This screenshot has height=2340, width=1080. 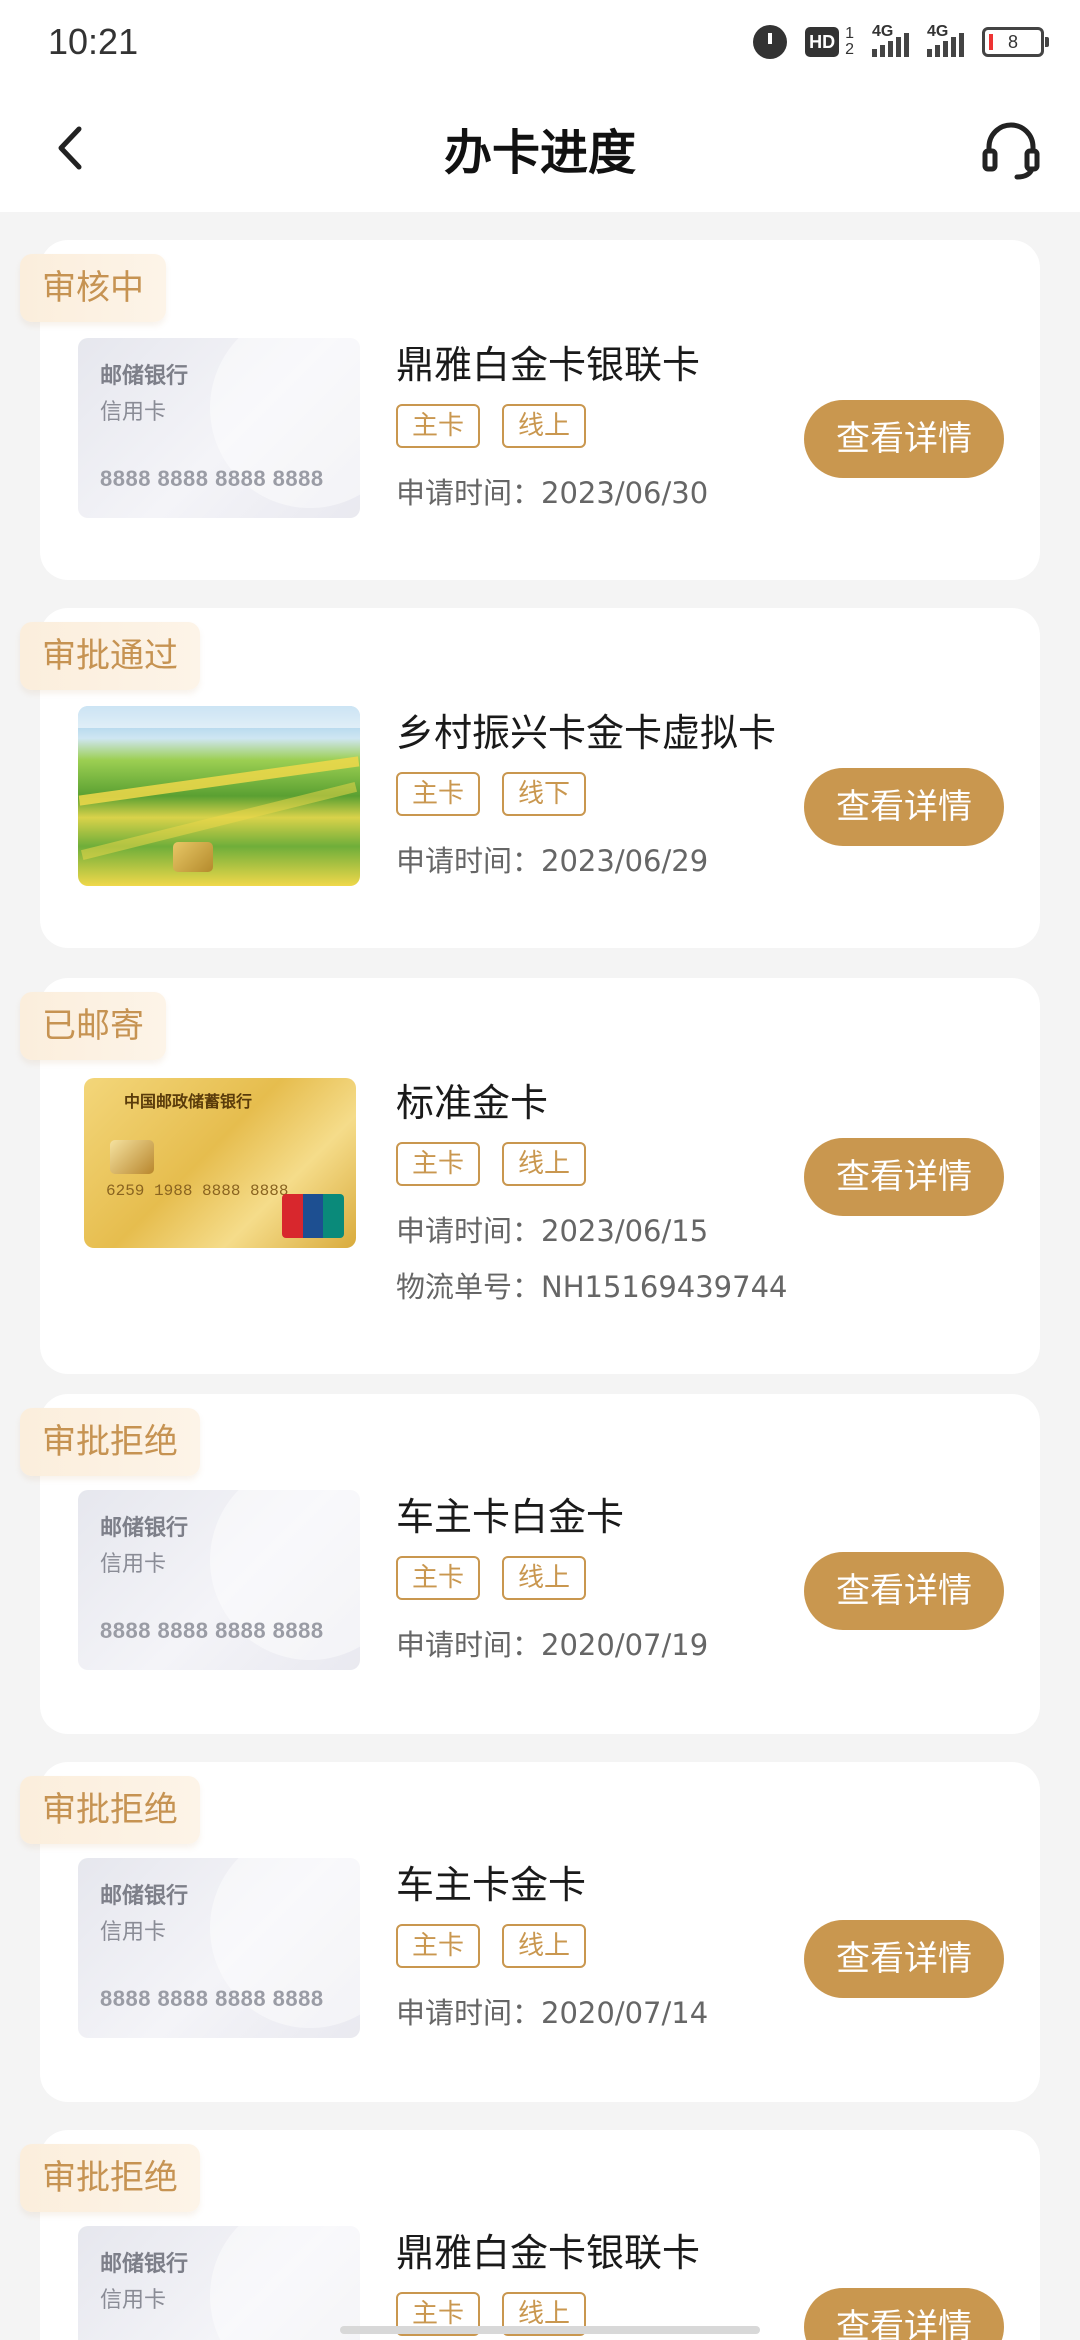 I want to click on signal-icon-1: 4G, so click(x=890, y=40).